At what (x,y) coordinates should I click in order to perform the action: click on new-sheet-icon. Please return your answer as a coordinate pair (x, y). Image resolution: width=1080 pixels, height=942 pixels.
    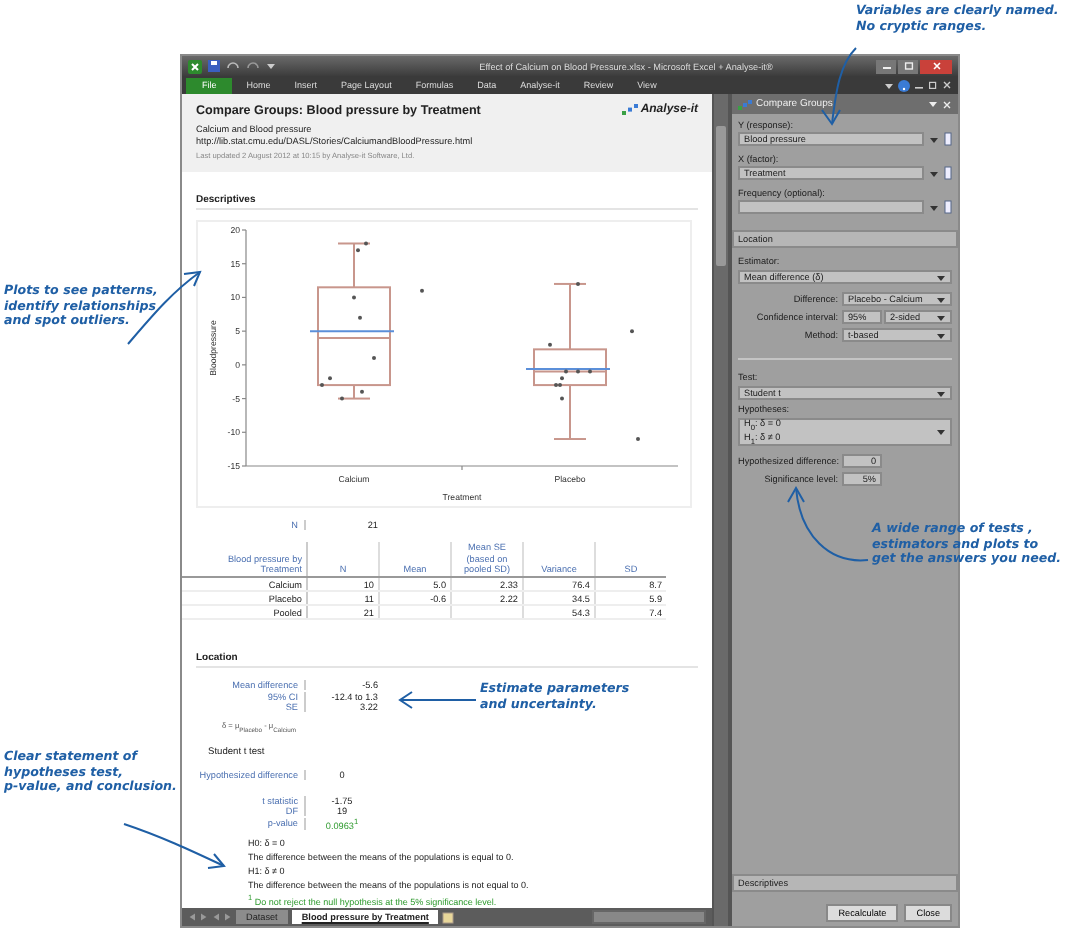
    Looking at the image, I should click on (449, 917).